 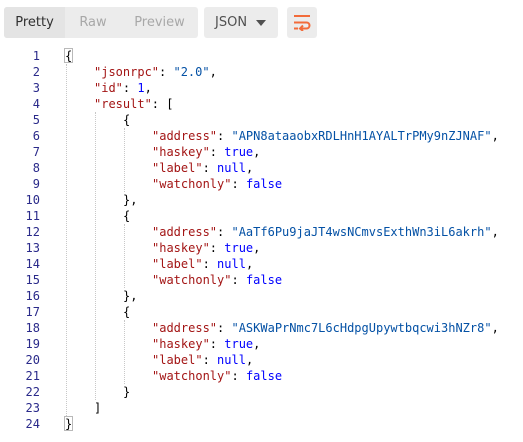 What do you see at coordinates (32, 328) in the screenshot?
I see `line-number: 18` at bounding box center [32, 328].